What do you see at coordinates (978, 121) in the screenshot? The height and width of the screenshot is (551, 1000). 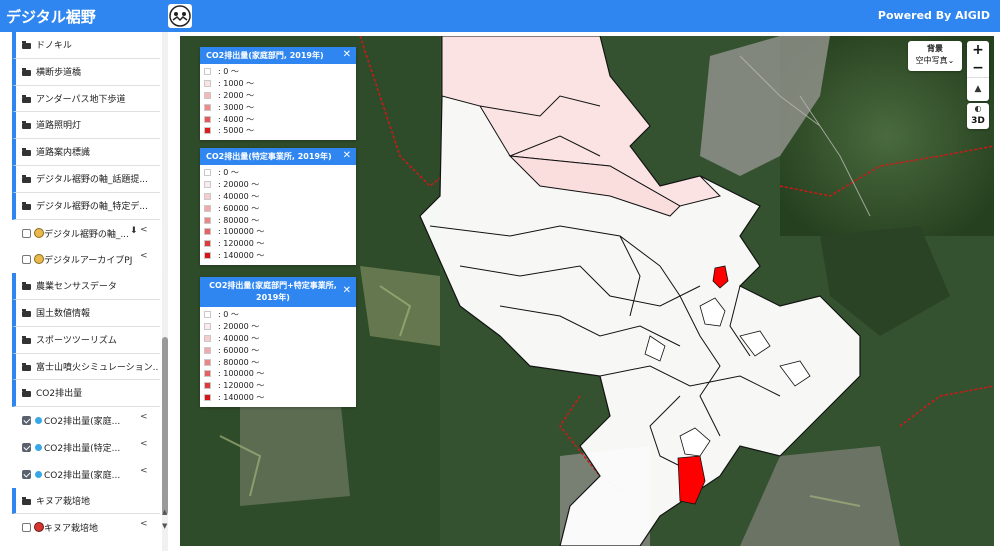 I see `3d-toggle-button: 3D` at bounding box center [978, 121].